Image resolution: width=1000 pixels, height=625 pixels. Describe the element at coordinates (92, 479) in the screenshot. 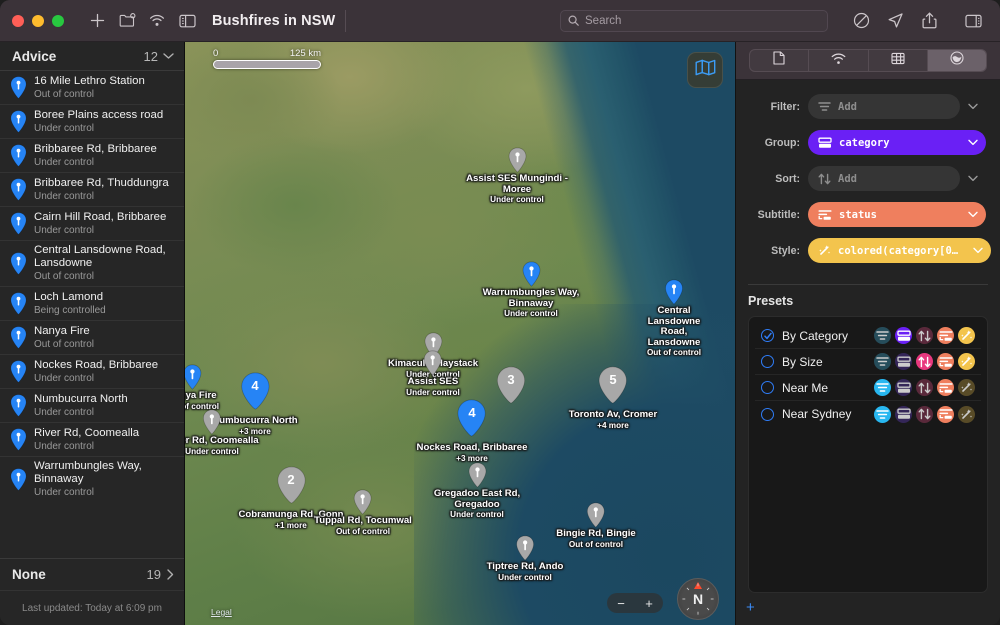

I see `sidebar-item: Warrumbungles Way, Binnaway Under control` at that location.